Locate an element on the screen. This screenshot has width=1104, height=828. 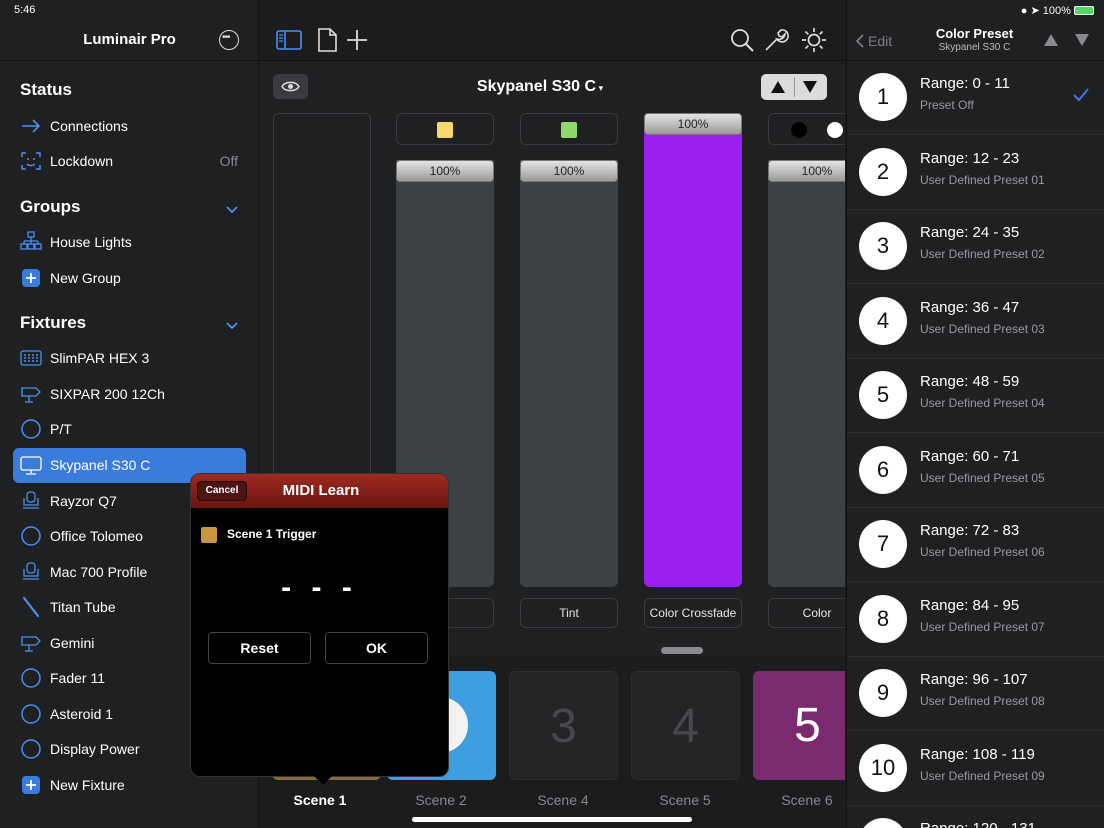
document-icon is located at coordinates (327, 40).